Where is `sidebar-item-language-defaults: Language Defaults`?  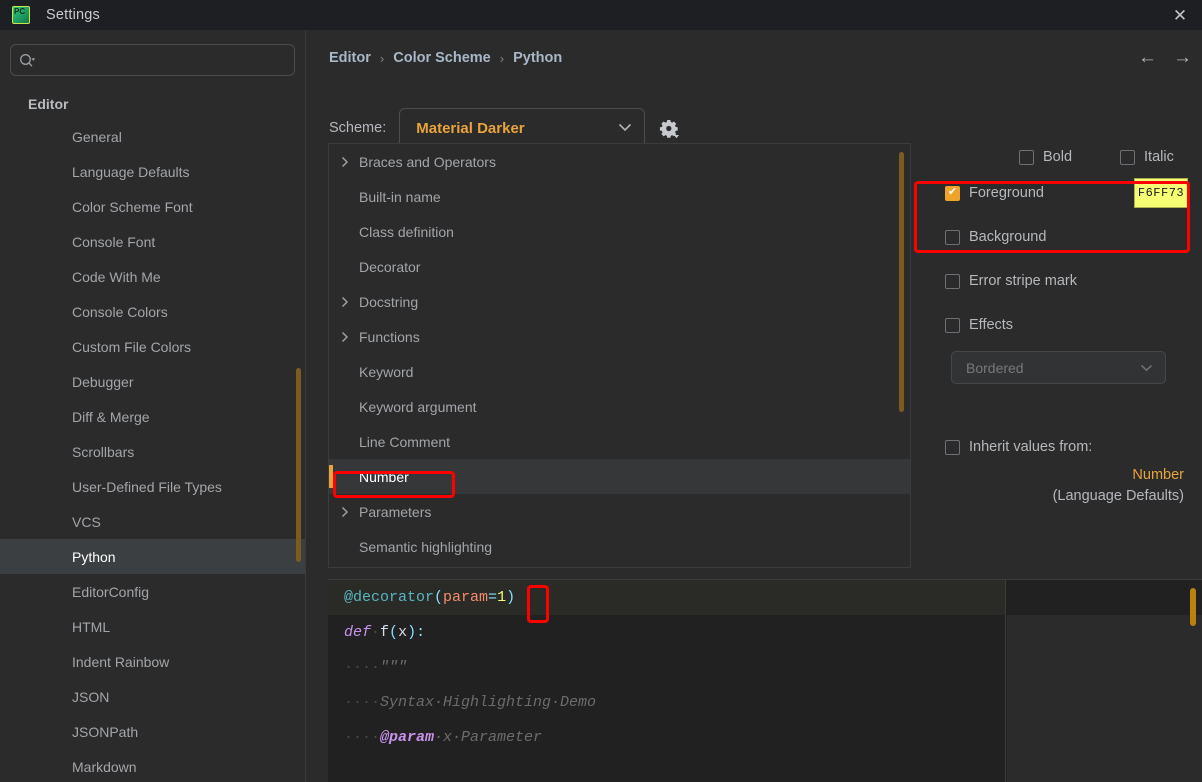 sidebar-item-language-defaults: Language Defaults is located at coordinates (152, 171).